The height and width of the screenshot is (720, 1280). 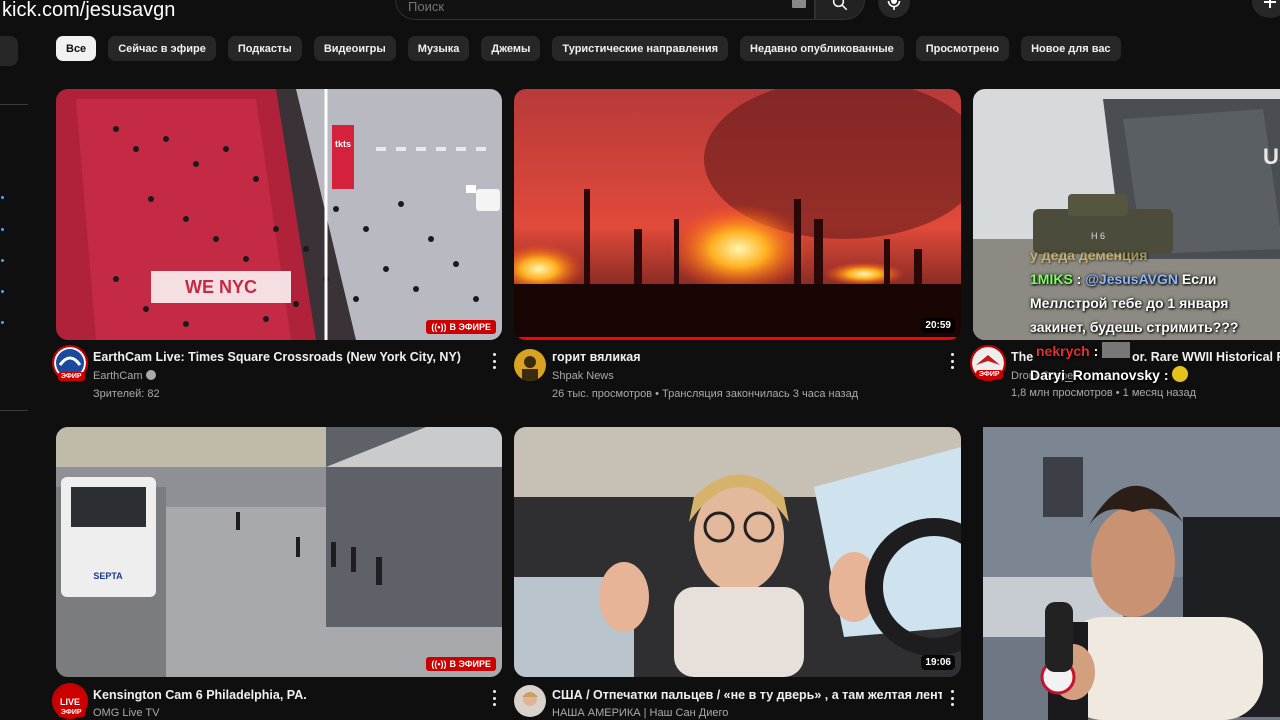 What do you see at coordinates (938, 325) in the screenshot?
I see `video-duration: 20:59` at bounding box center [938, 325].